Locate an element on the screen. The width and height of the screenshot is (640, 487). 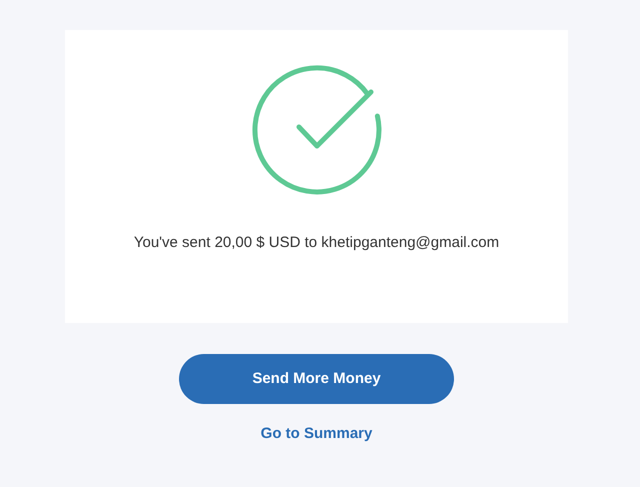
summary-link: Go to Summary is located at coordinates (316, 434).